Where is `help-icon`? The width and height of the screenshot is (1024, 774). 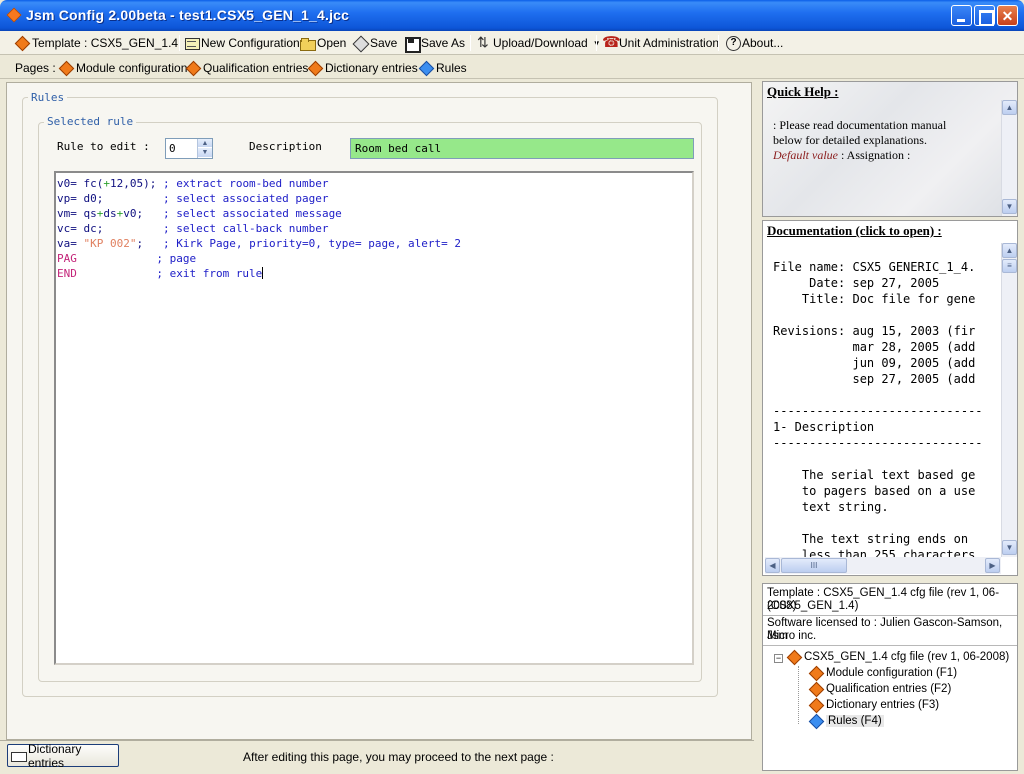
help-icon is located at coordinates (733, 43).